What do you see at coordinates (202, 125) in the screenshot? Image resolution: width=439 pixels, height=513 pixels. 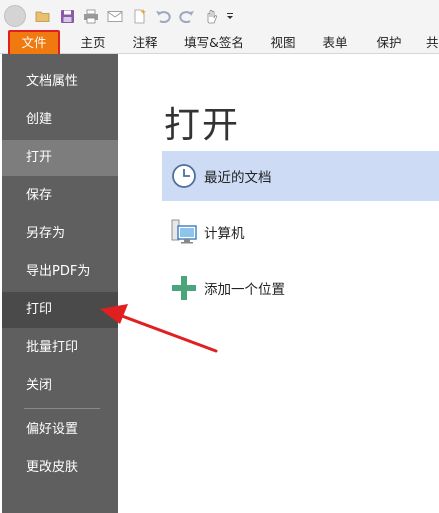 I see `page-title: 打开` at bounding box center [202, 125].